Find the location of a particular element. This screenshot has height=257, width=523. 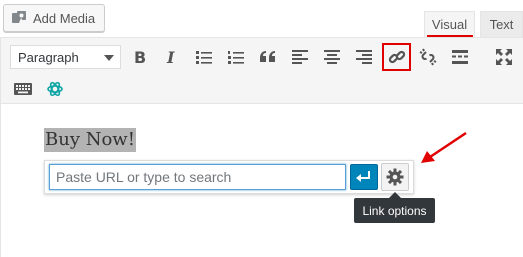

svg-text: I is located at coordinates (170, 57).